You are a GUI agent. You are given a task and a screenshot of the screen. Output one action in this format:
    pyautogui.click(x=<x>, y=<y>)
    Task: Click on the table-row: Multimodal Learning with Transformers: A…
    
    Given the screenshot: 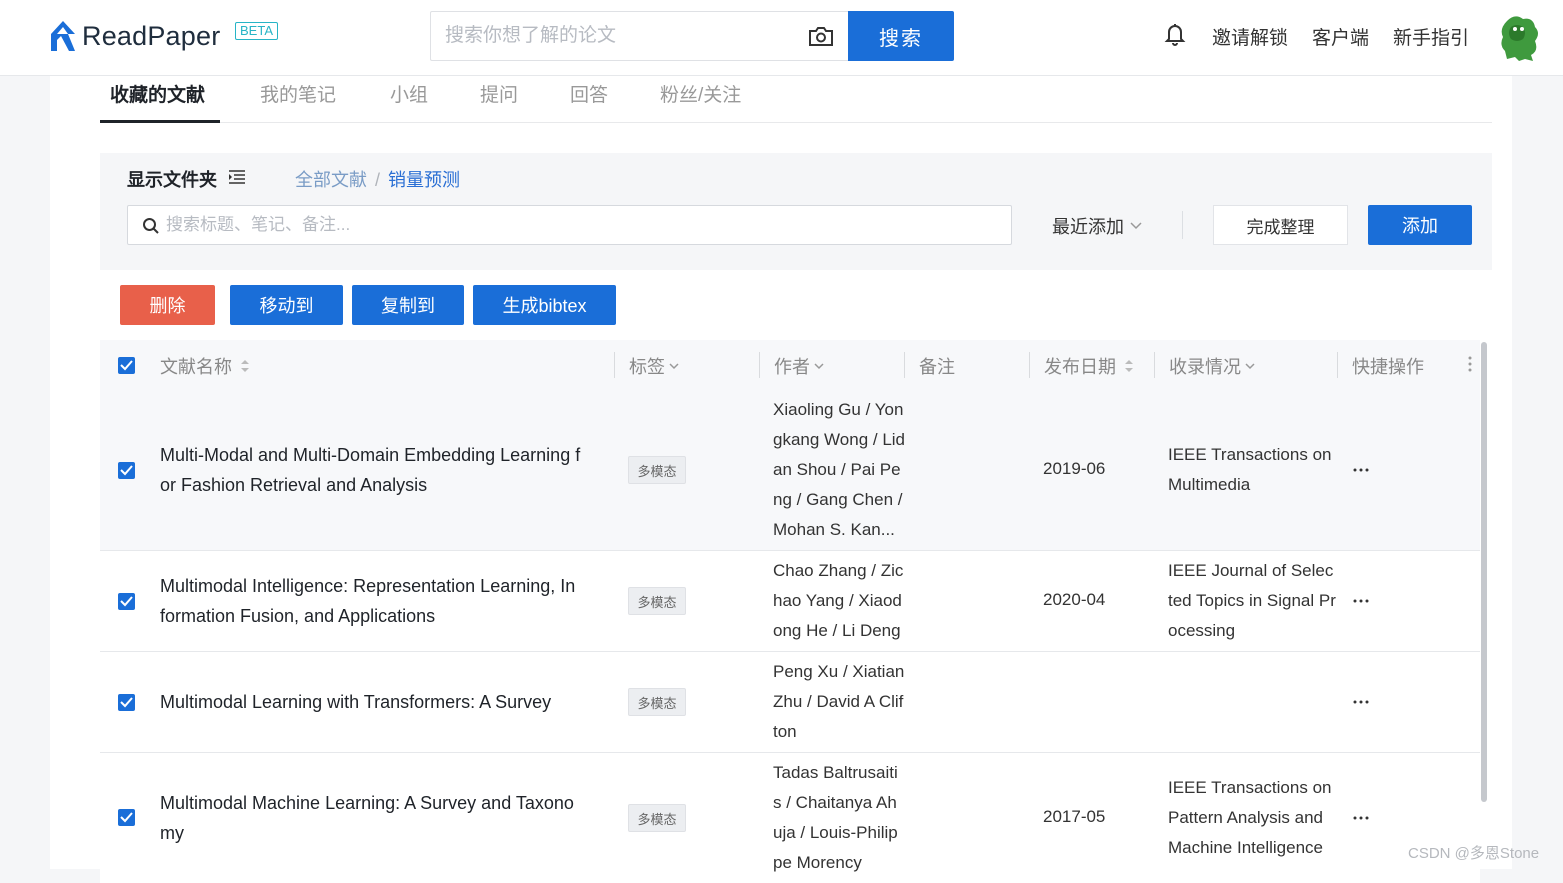 What is the action you would take?
    pyautogui.click(x=790, y=702)
    